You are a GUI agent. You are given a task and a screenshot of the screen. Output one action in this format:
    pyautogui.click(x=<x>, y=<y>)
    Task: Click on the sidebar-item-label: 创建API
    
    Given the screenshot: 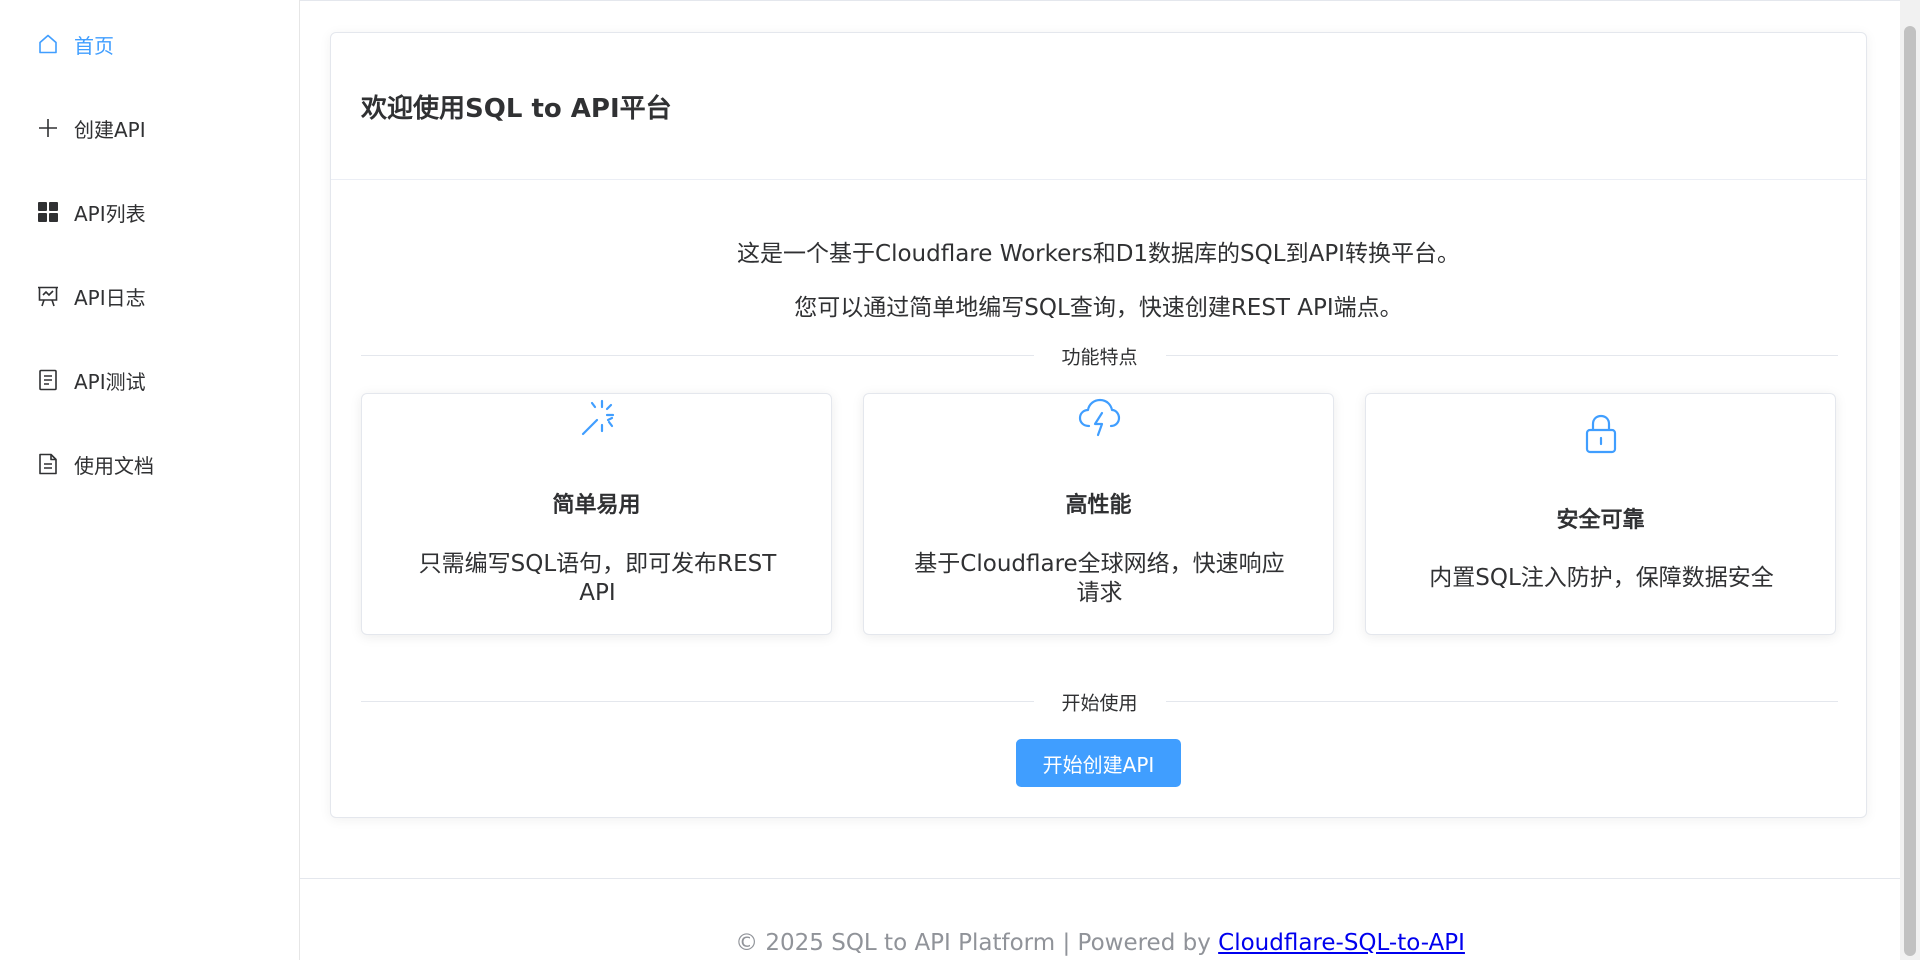 What is the action you would take?
    pyautogui.click(x=110, y=129)
    